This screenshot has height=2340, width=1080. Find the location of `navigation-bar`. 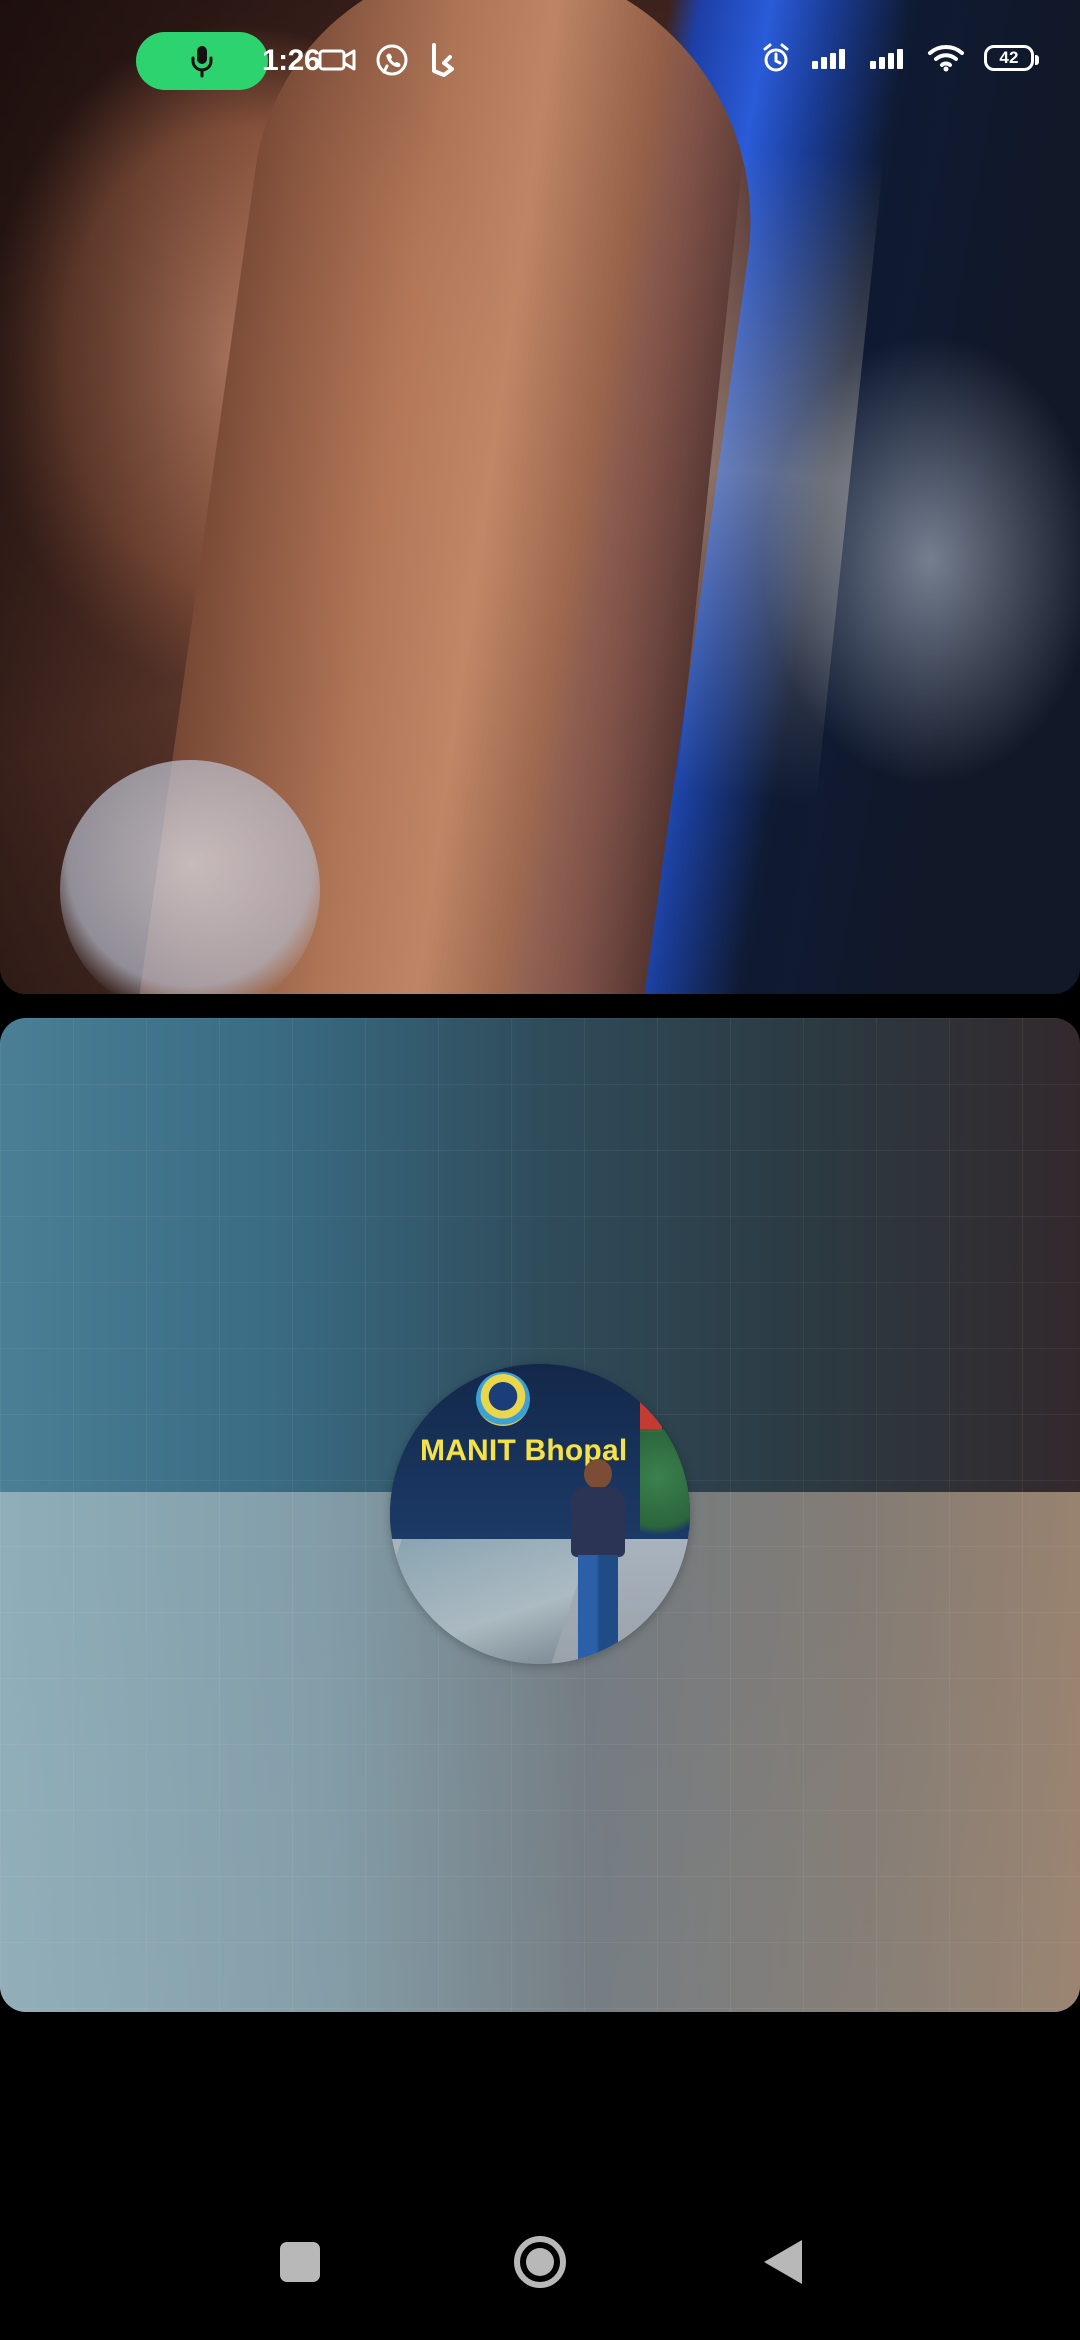

navigation-bar is located at coordinates (540, 2265).